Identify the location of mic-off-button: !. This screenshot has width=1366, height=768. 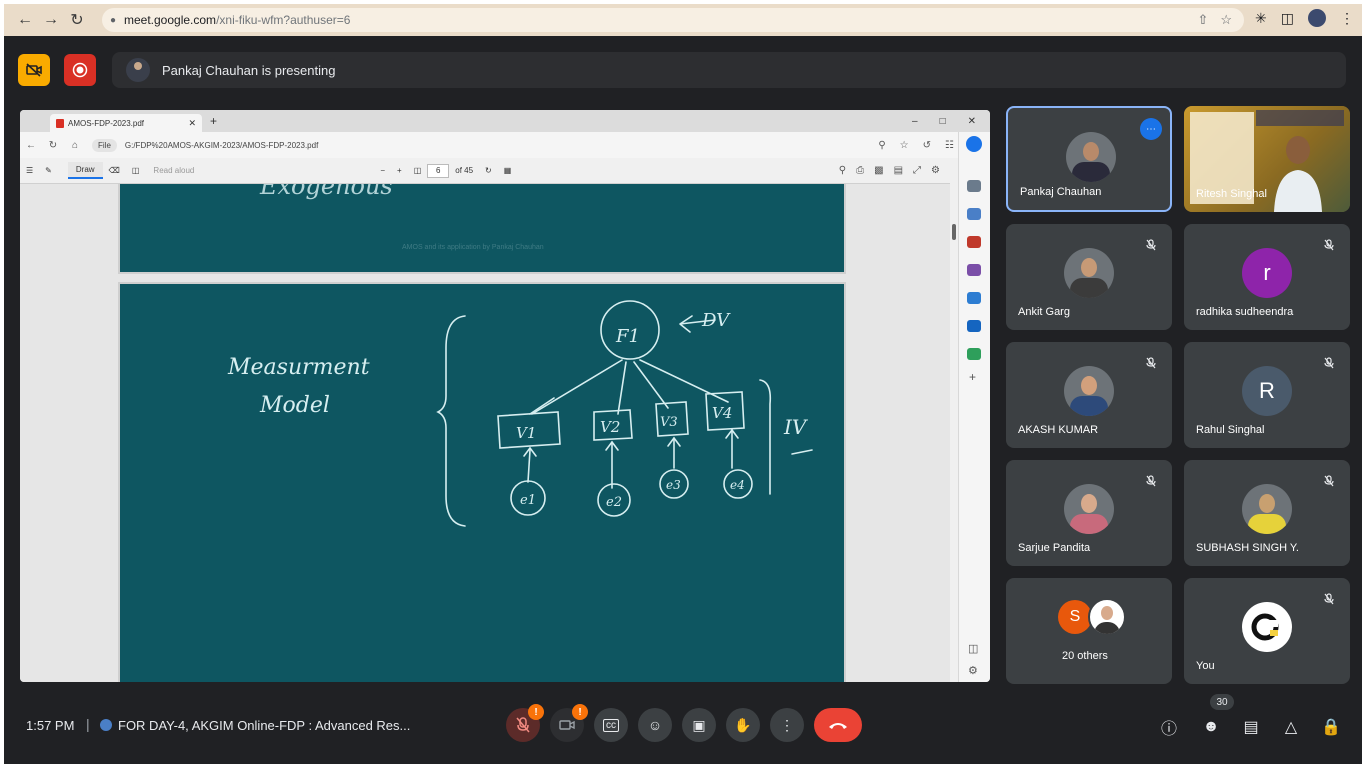
(525, 723).